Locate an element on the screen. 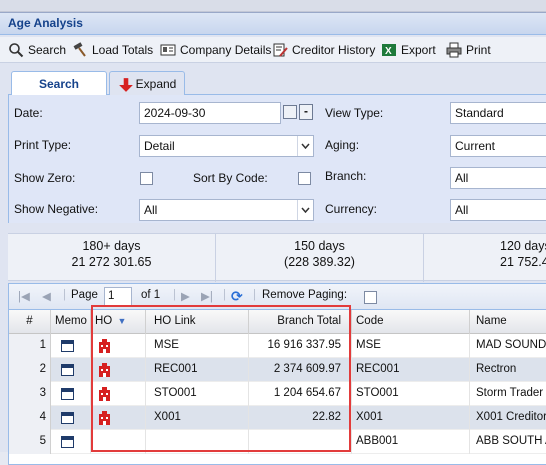 The image size is (546, 465). summary-150-days: 150 days (228 389.32) is located at coordinates (320, 258).